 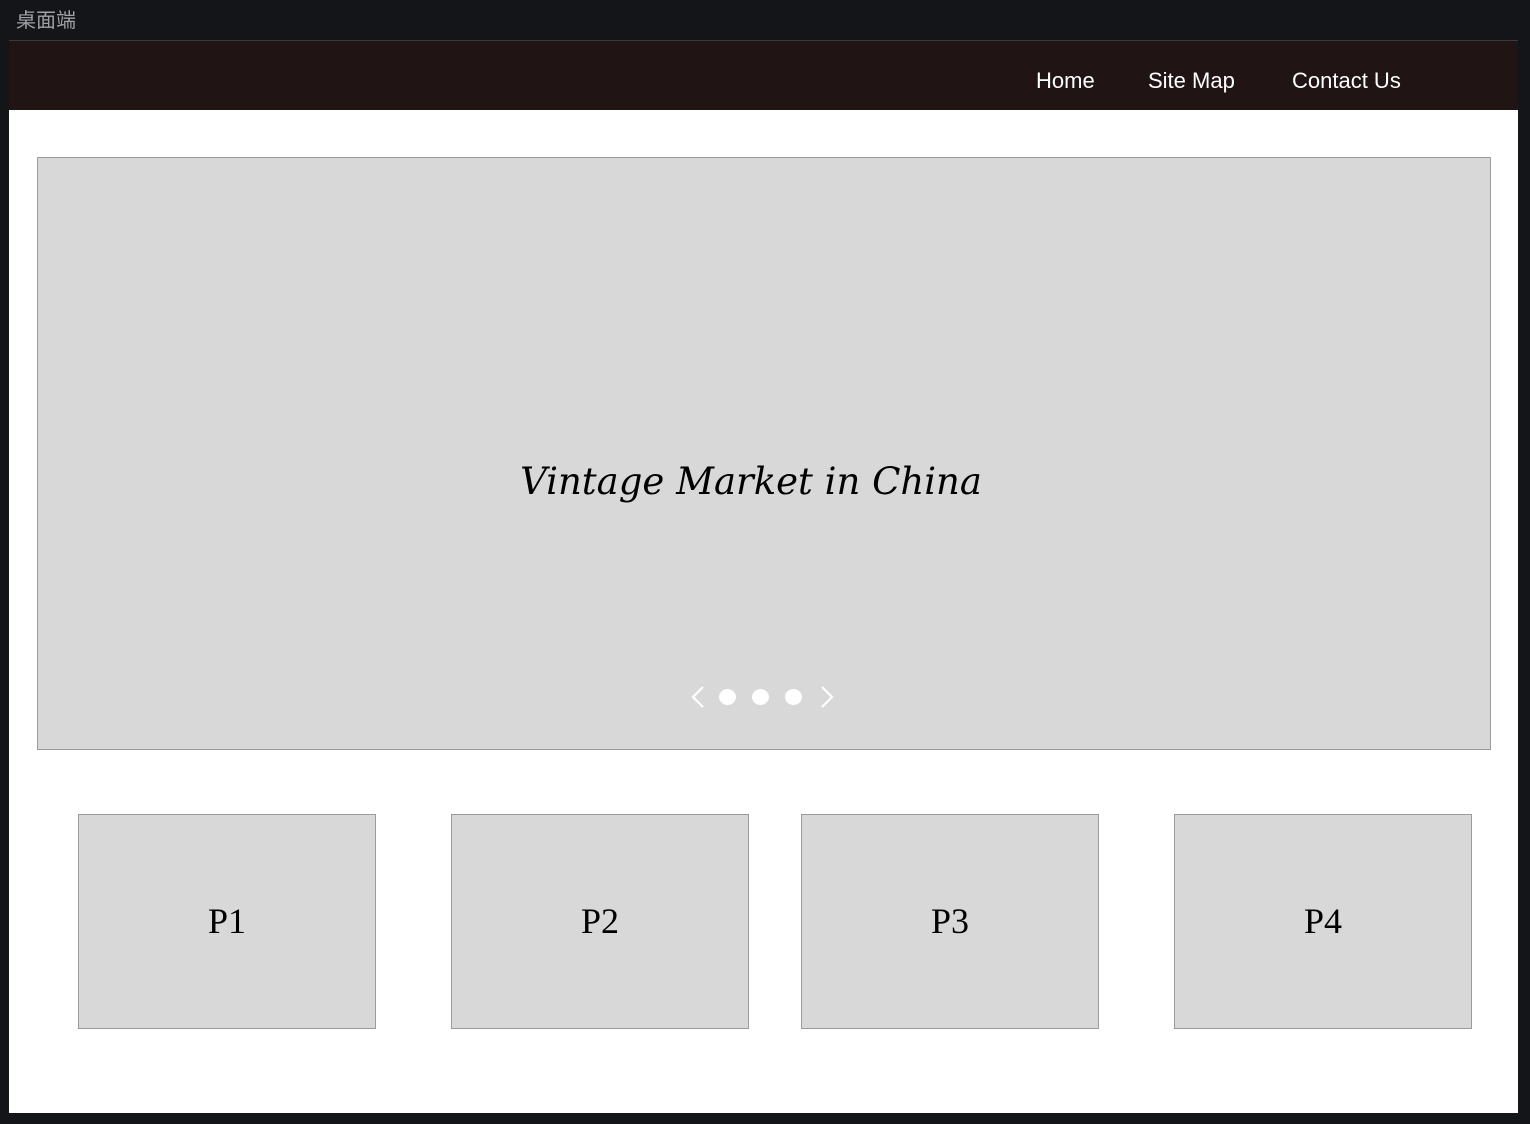 What do you see at coordinates (46, 20) in the screenshot?
I see `artboard-label: 桌面端` at bounding box center [46, 20].